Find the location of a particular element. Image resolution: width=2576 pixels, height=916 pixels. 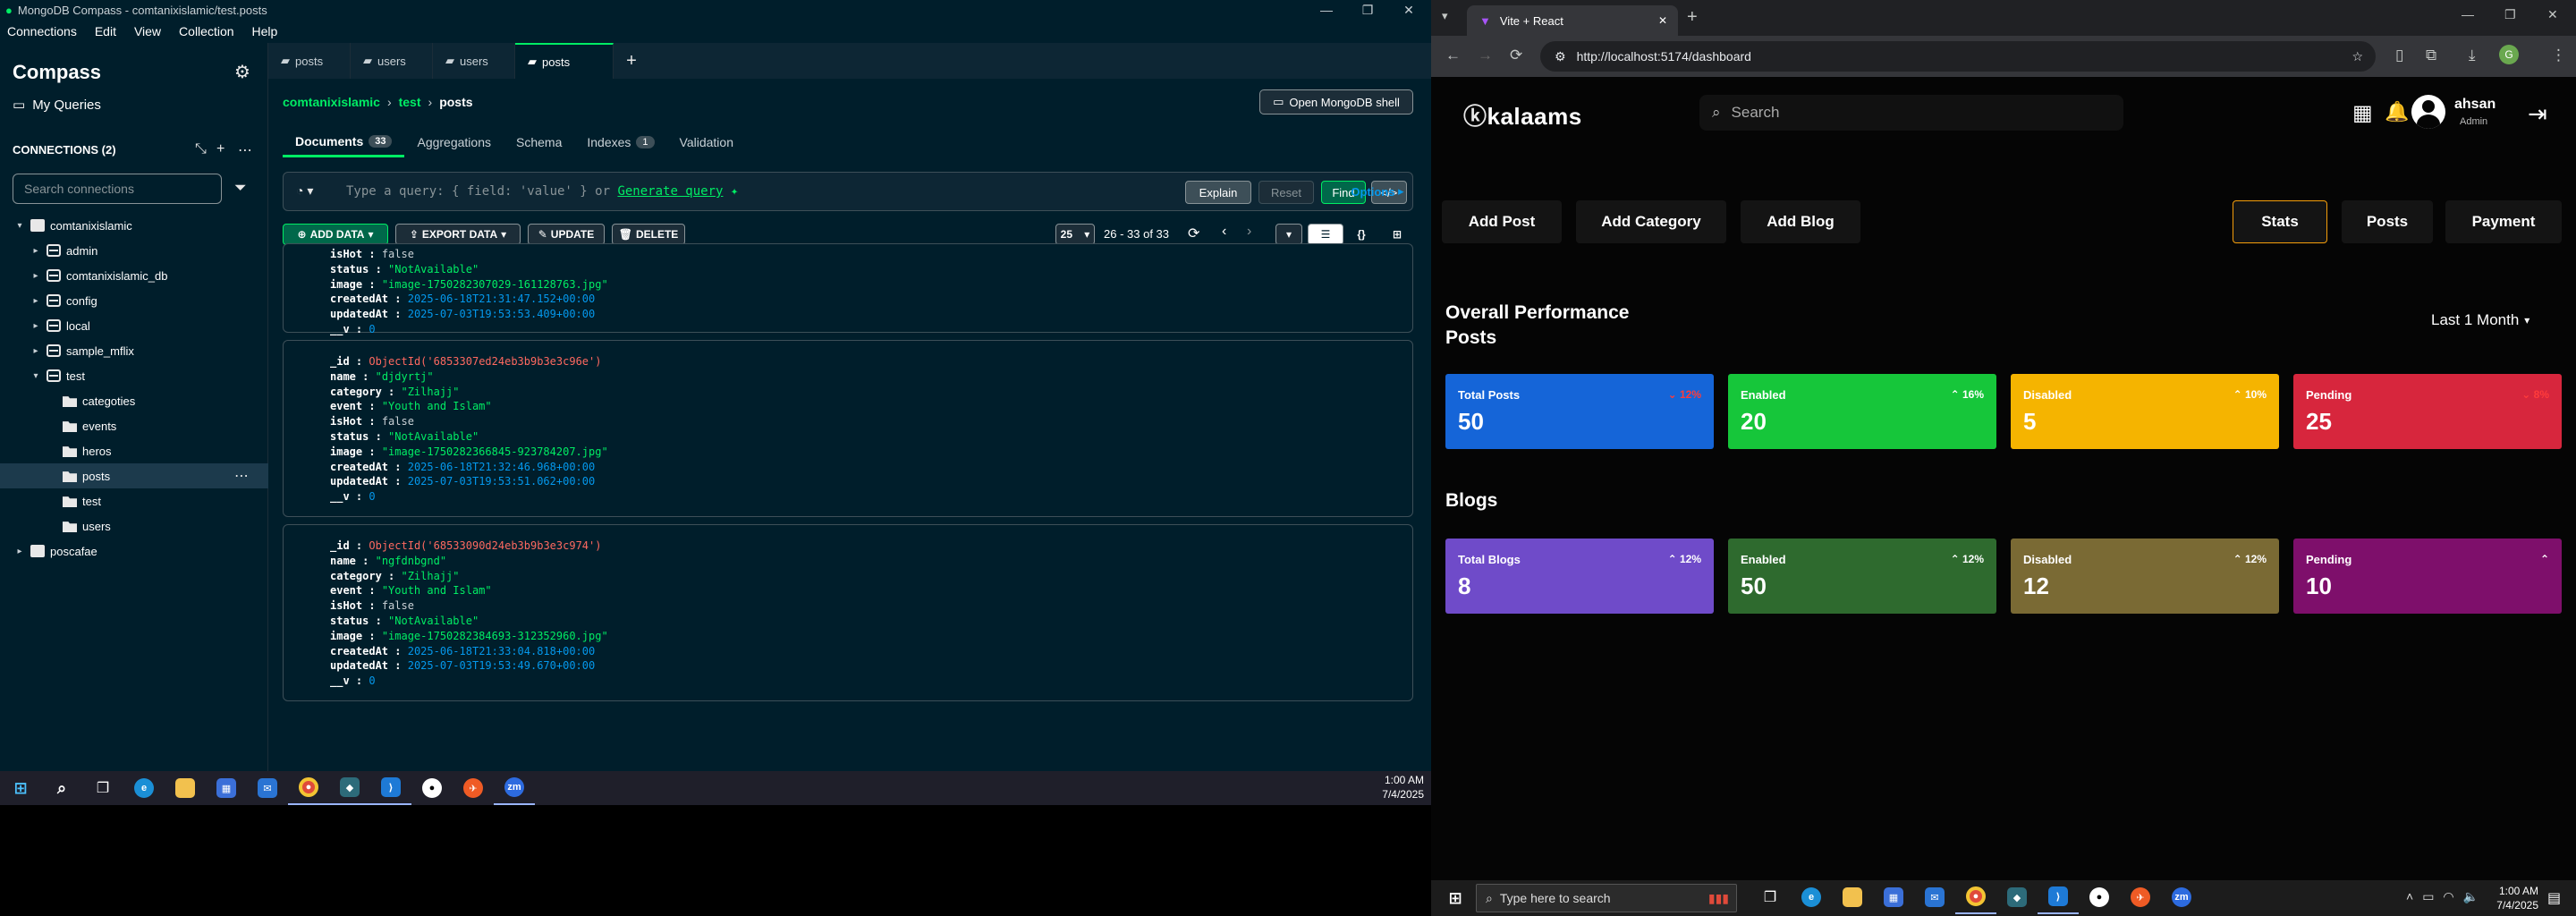

open-shell-button: ▭ Open MongoDB shell is located at coordinates (1336, 101).